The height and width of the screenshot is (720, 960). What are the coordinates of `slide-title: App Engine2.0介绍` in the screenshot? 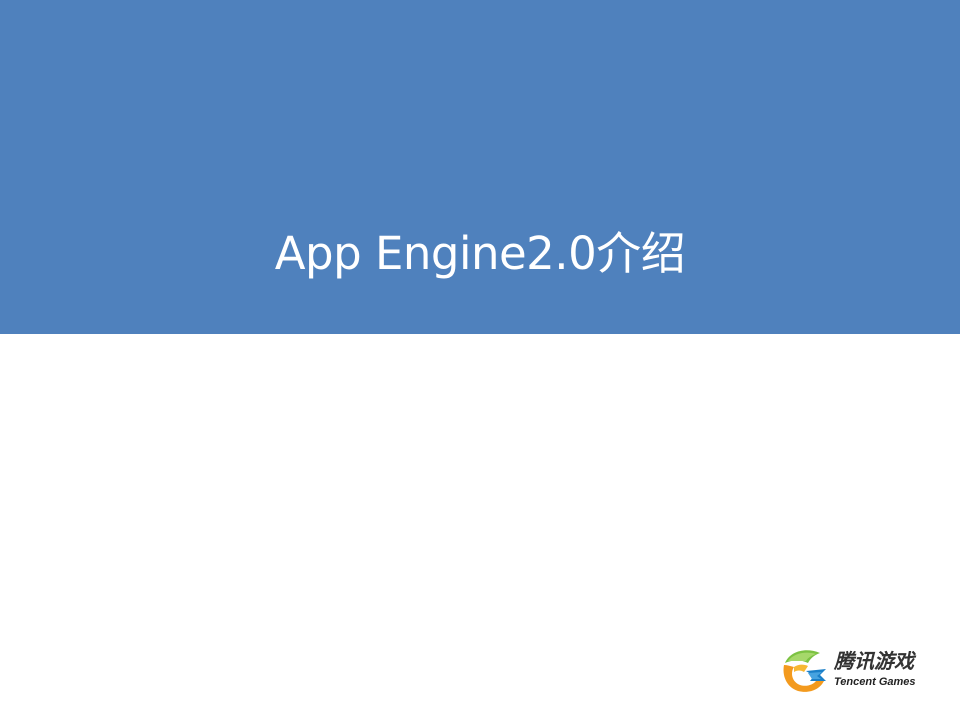 It's located at (480, 253).